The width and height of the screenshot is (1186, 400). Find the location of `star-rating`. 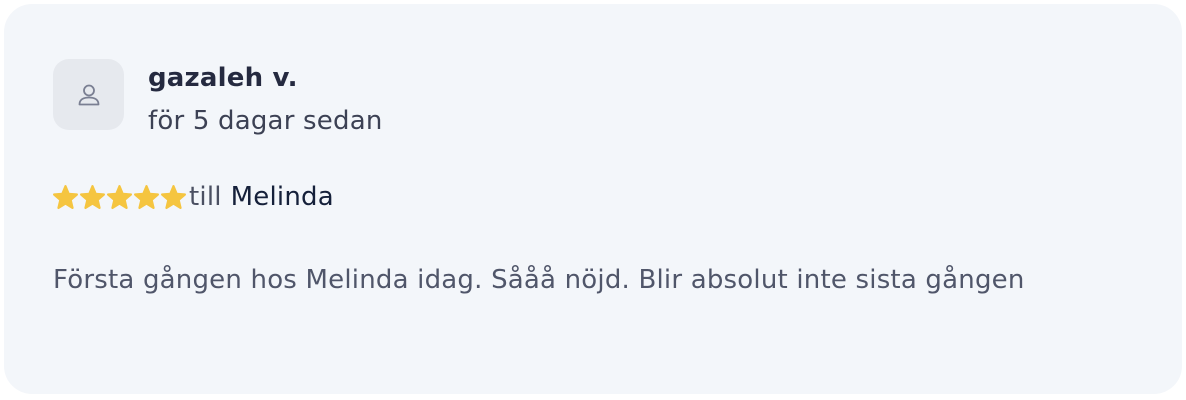

star-rating is located at coordinates (119, 197).